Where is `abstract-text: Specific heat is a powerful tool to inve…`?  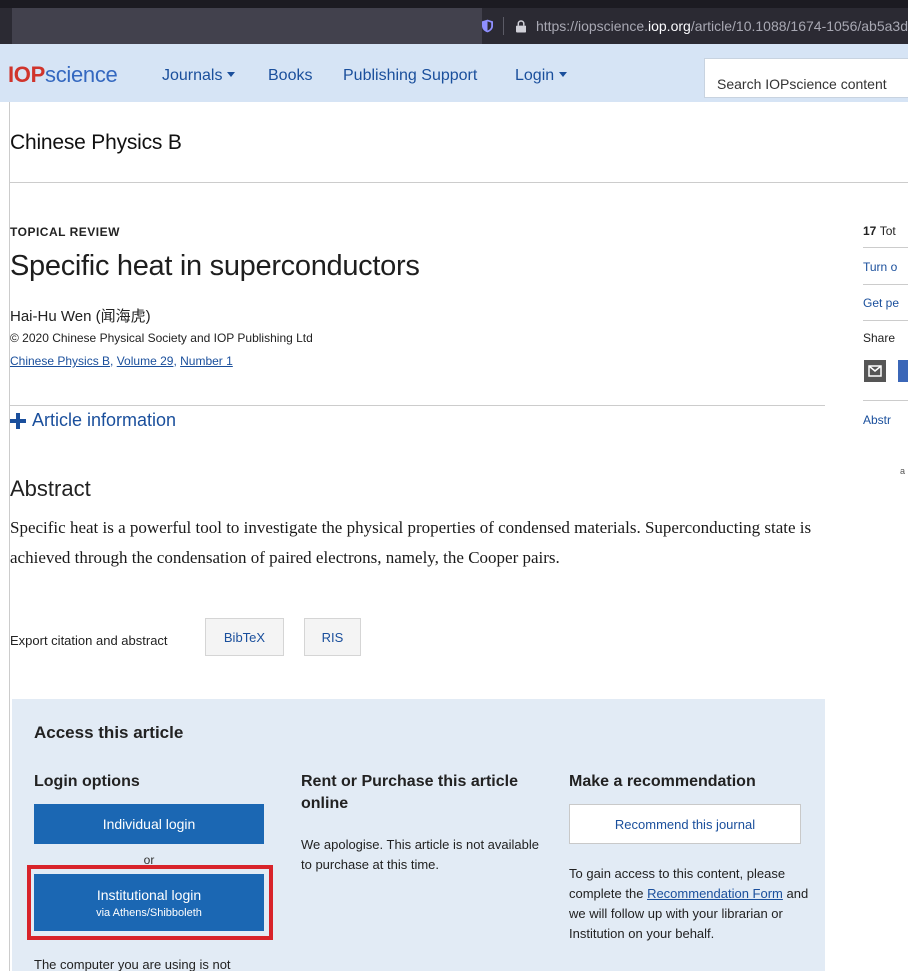
abstract-text: Specific heat is a powerful tool to inve… is located at coordinates (411, 542).